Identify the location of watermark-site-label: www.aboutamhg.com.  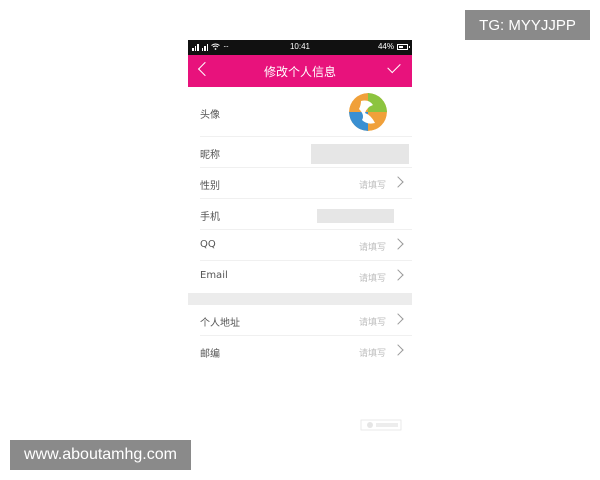
(100, 455).